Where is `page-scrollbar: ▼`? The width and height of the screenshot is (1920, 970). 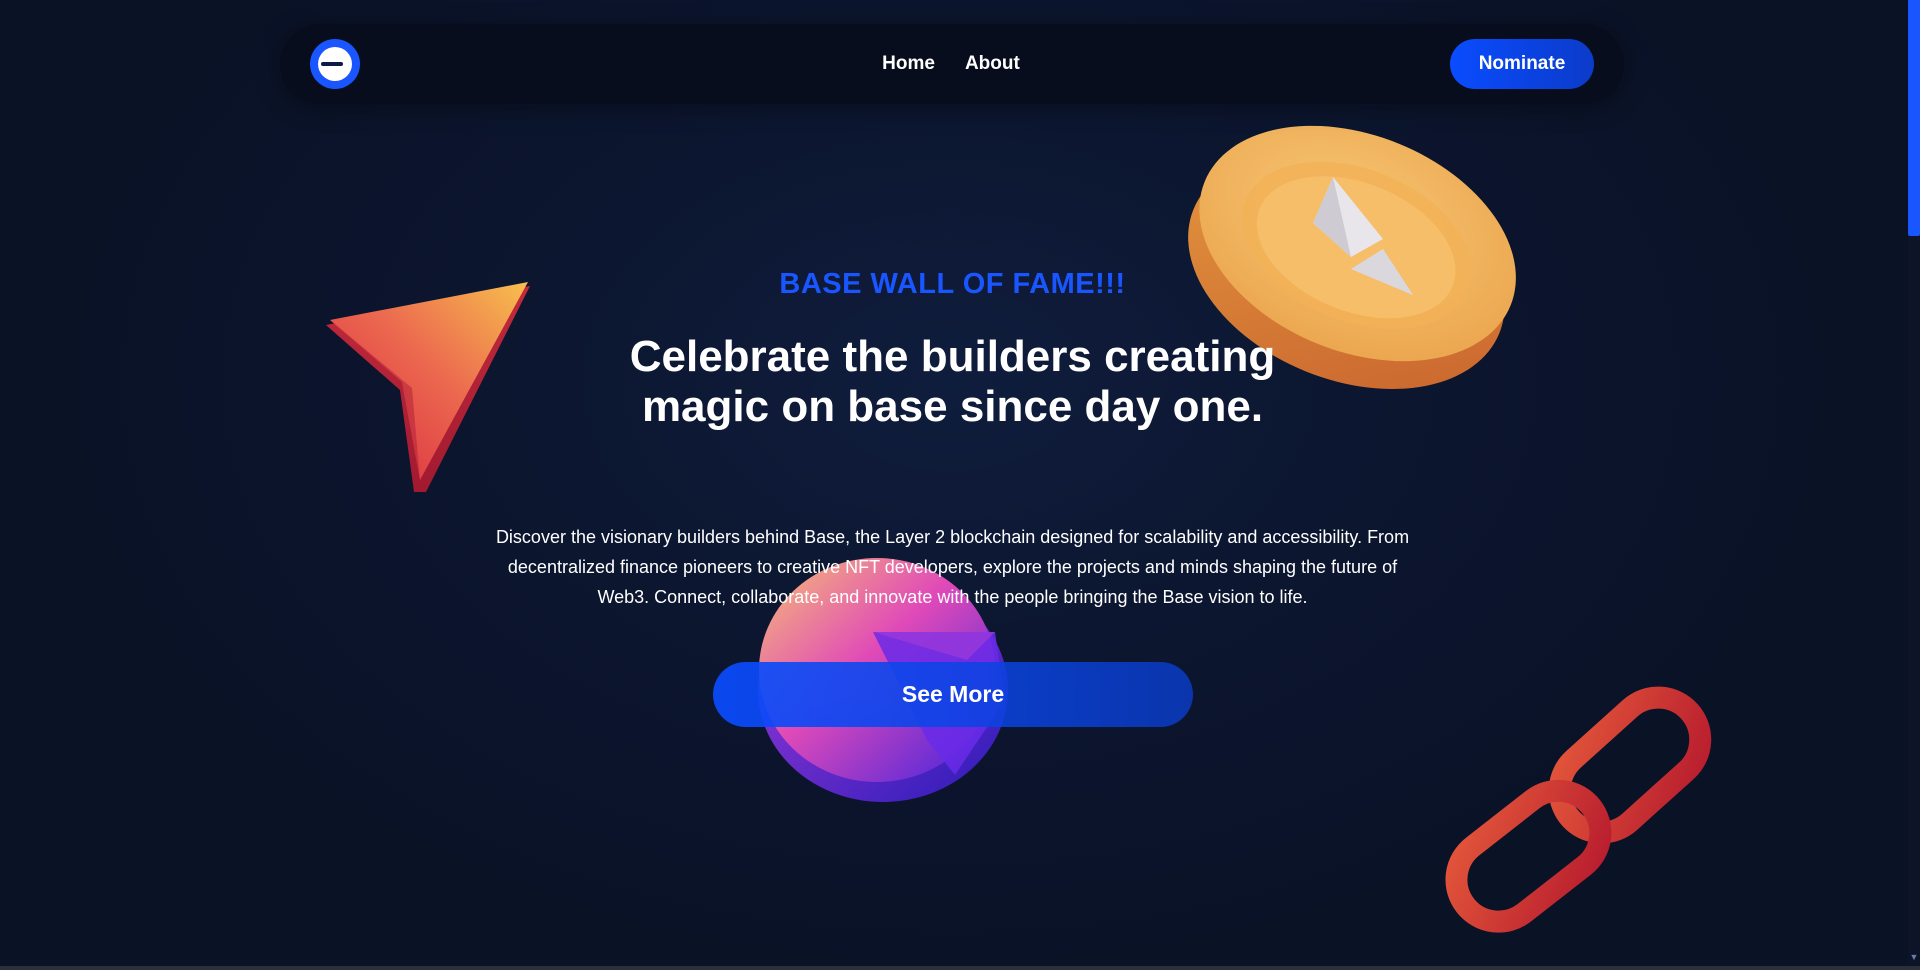
page-scrollbar: ▼ is located at coordinates (1914, 483).